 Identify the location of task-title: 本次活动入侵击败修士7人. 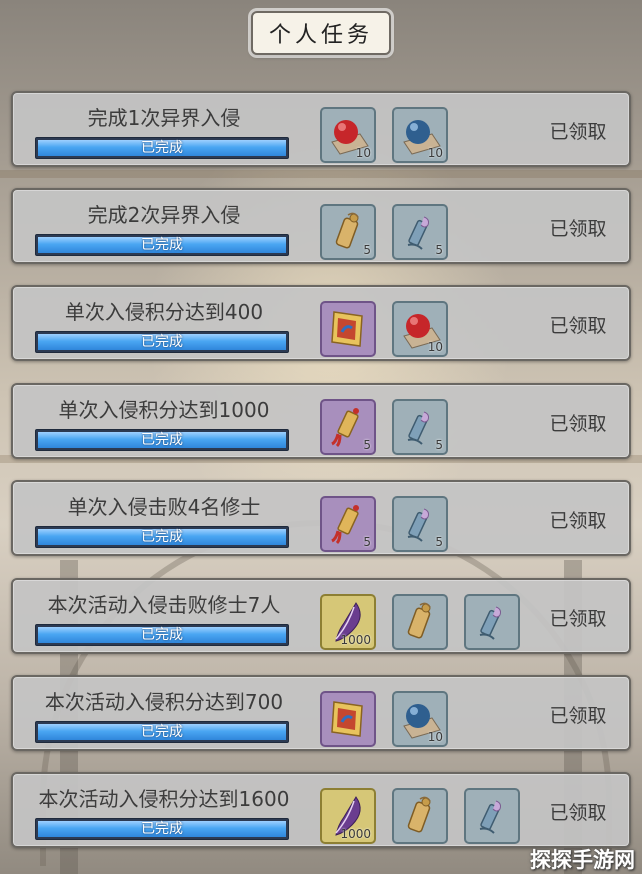
(164, 605).